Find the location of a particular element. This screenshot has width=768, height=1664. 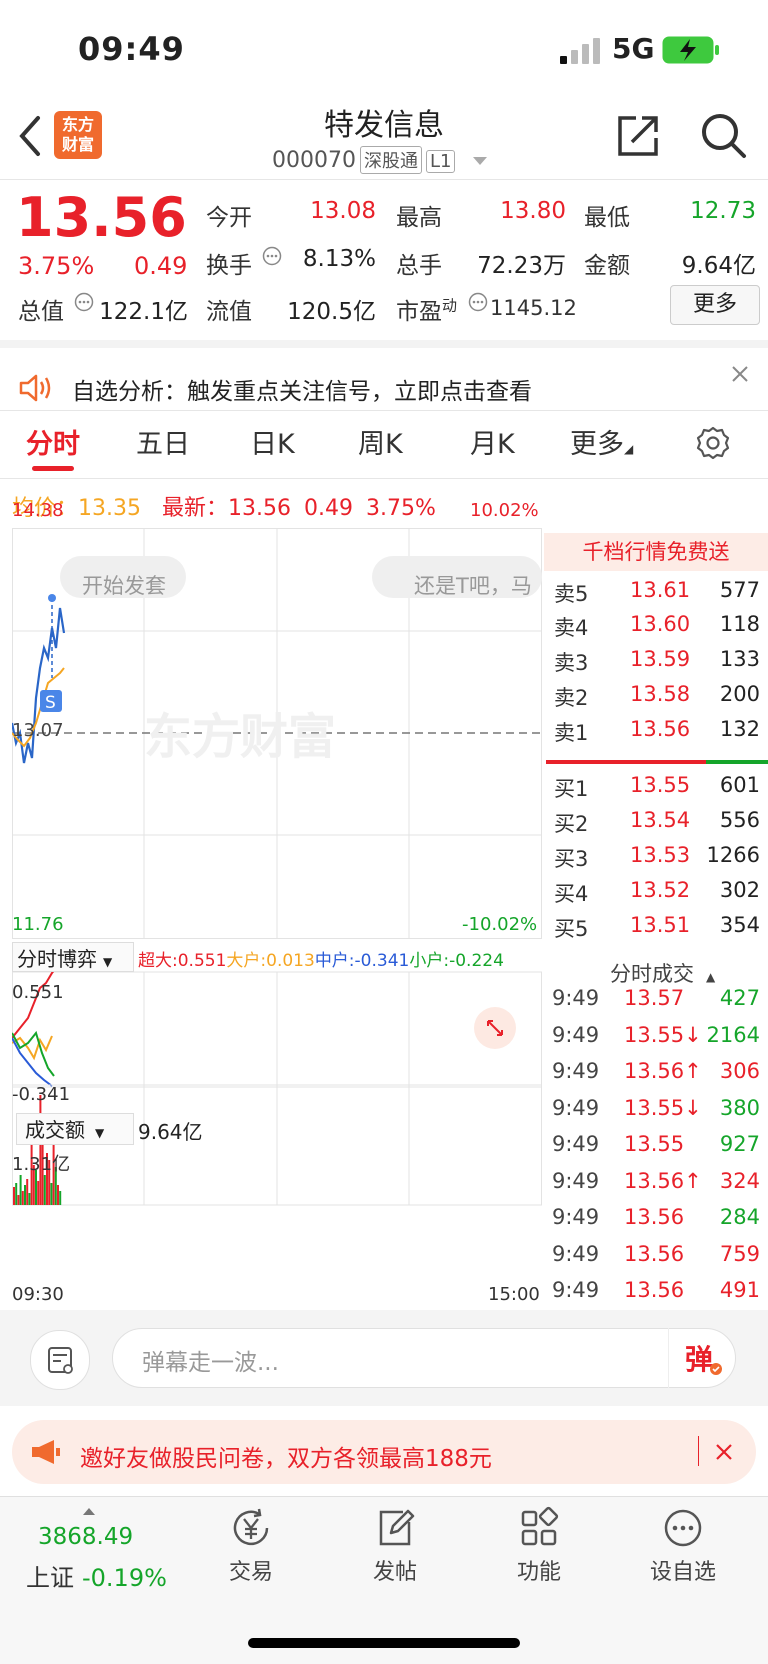

bubble-2: 还是T吧，马 is located at coordinates (478, 585).